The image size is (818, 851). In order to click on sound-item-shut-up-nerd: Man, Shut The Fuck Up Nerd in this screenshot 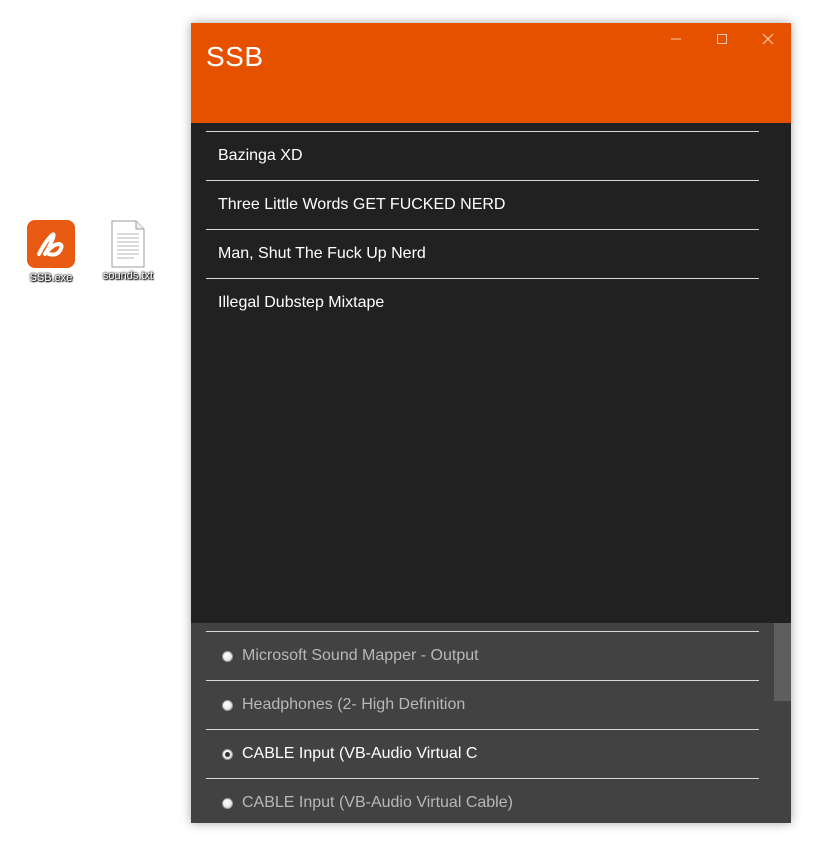, I will do `click(482, 253)`.